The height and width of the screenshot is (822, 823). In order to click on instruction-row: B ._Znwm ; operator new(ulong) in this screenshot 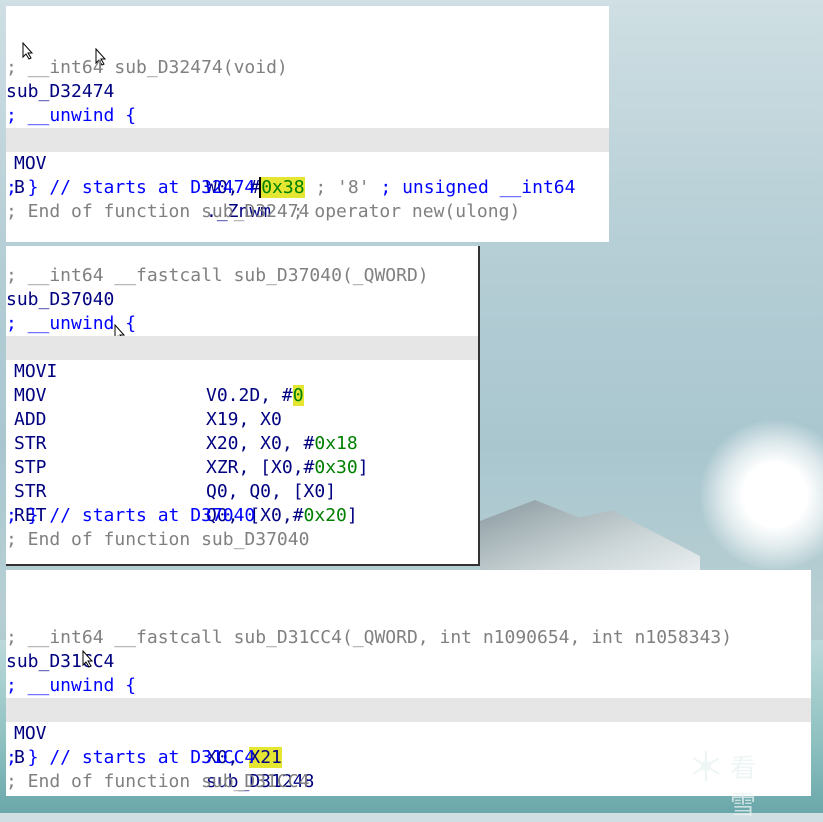, I will do `click(307, 187)`.